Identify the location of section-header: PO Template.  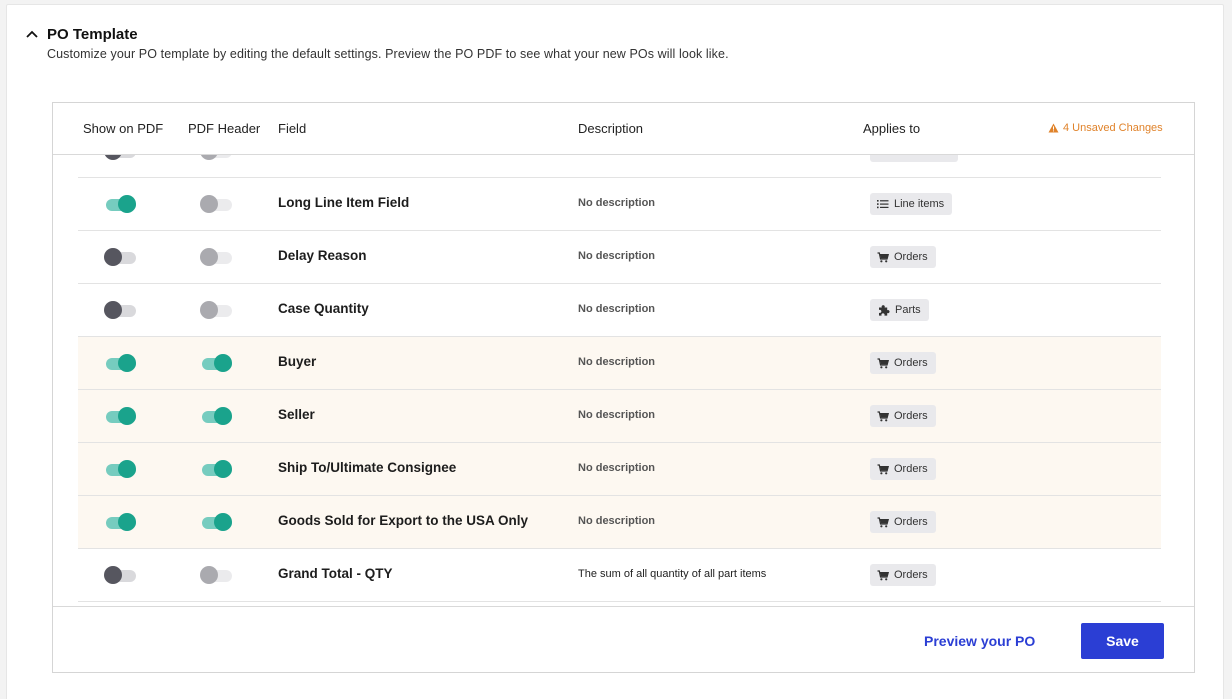
(80, 34).